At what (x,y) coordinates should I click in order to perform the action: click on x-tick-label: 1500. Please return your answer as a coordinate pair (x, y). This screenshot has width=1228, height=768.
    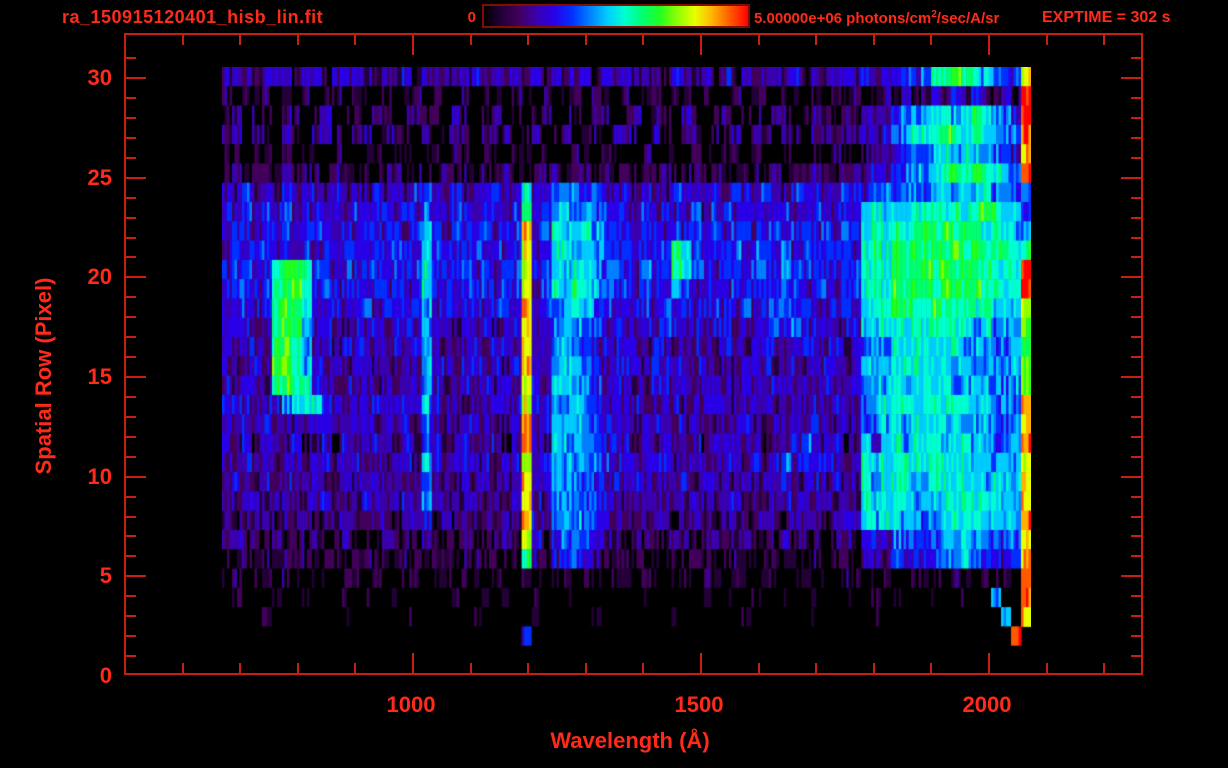
    Looking at the image, I should click on (699, 704).